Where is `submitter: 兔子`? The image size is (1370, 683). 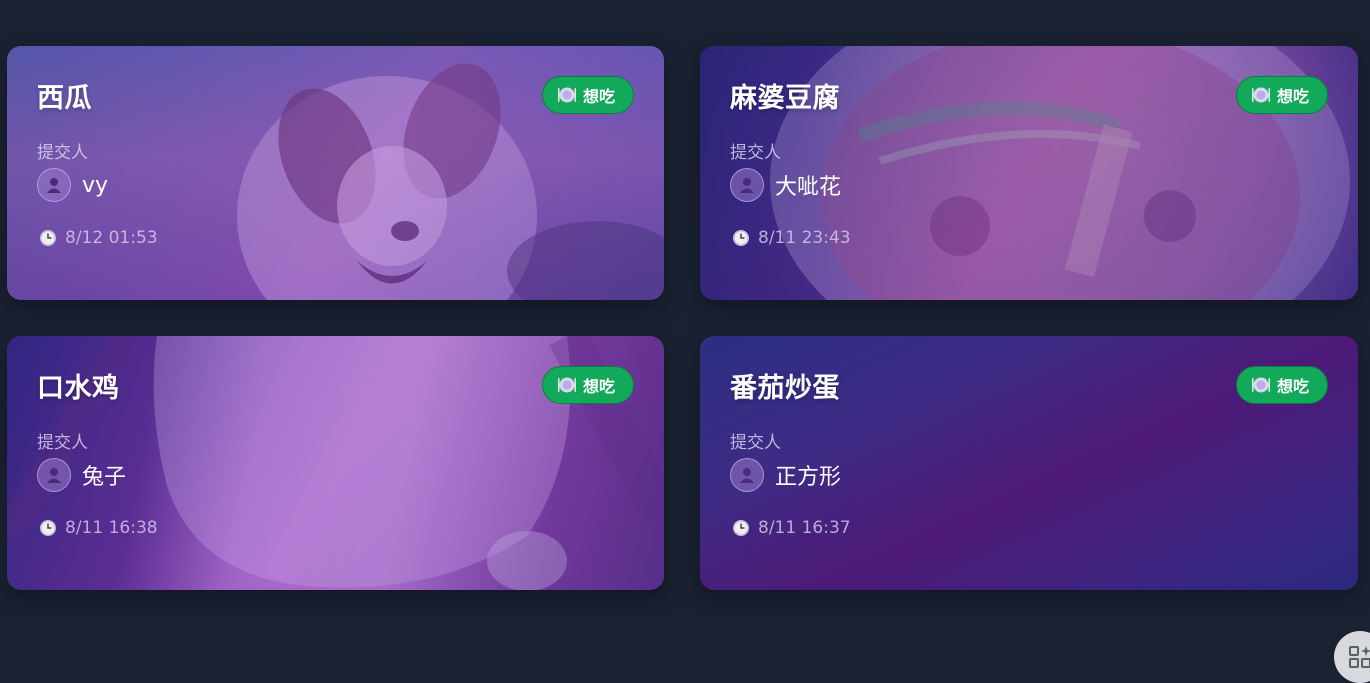
submitter: 兔子 is located at coordinates (81, 475).